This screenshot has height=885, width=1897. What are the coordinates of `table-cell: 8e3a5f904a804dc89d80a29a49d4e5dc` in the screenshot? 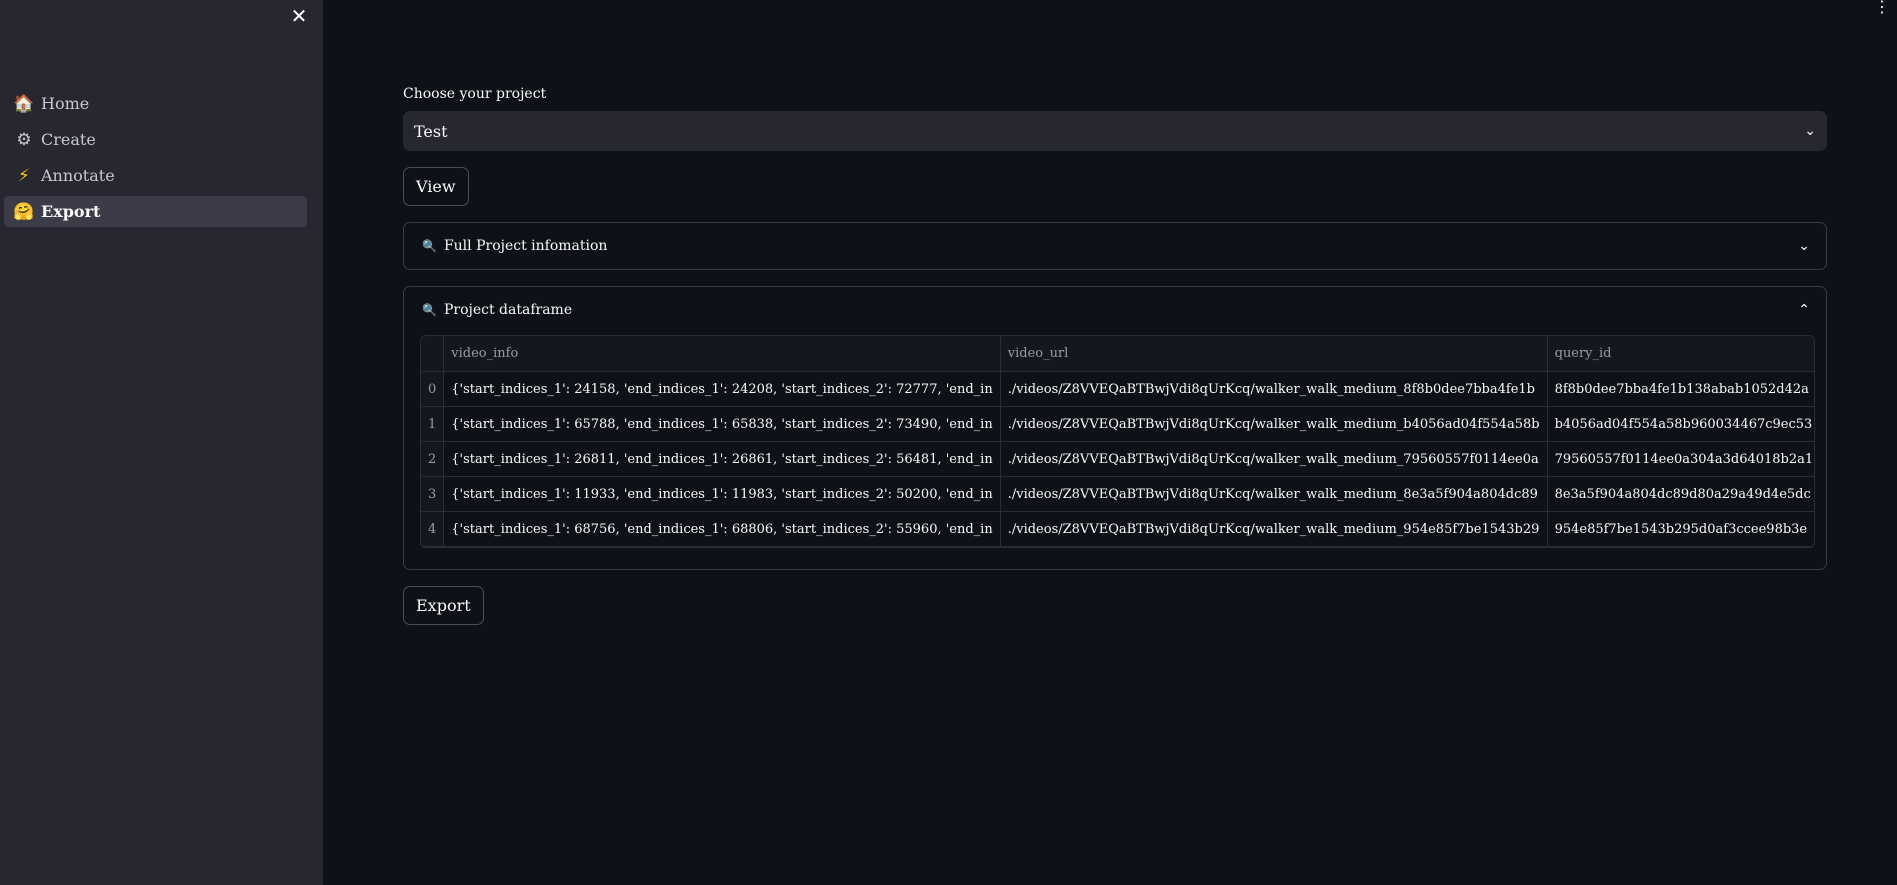 It's located at (1680, 494).